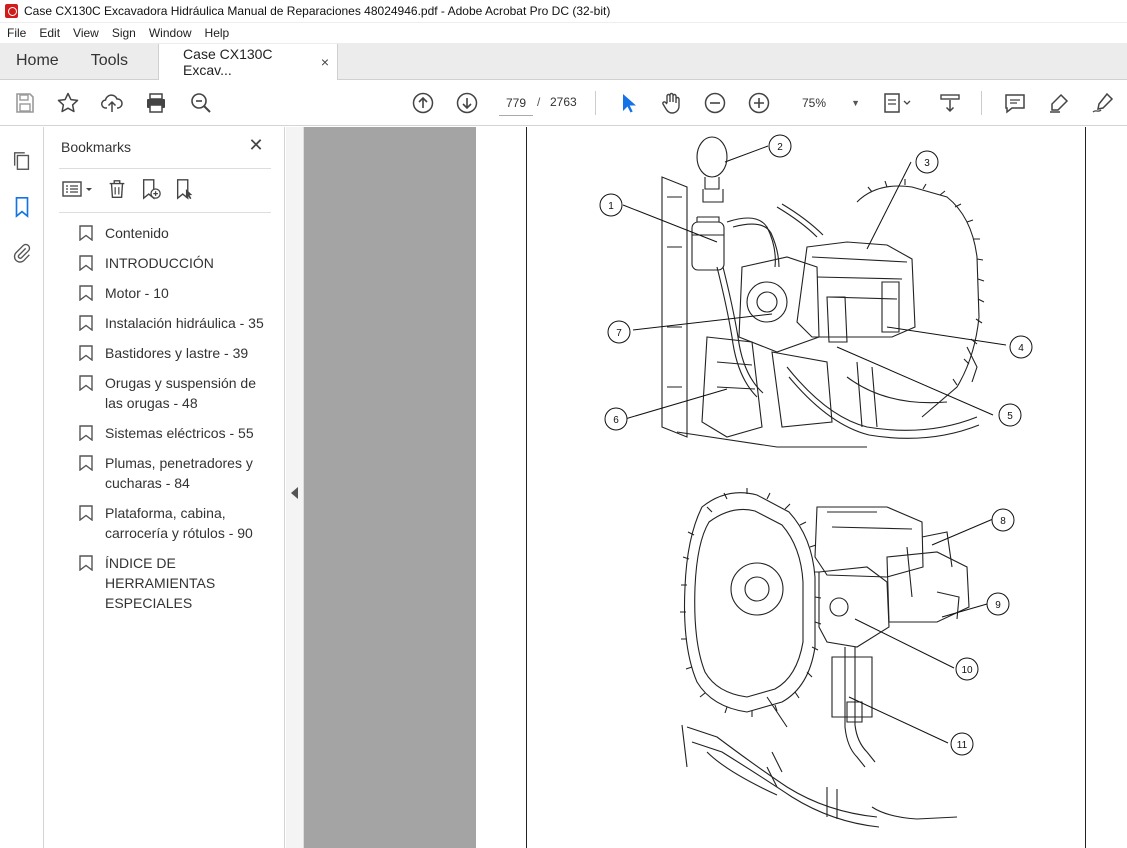  I want to click on search-zoom-icon, so click(201, 103).